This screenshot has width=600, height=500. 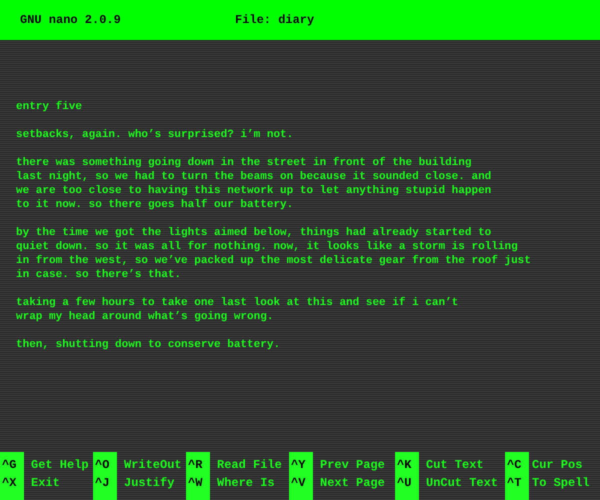 I want to click on shortcut-label: Where Is, so click(x=246, y=483).